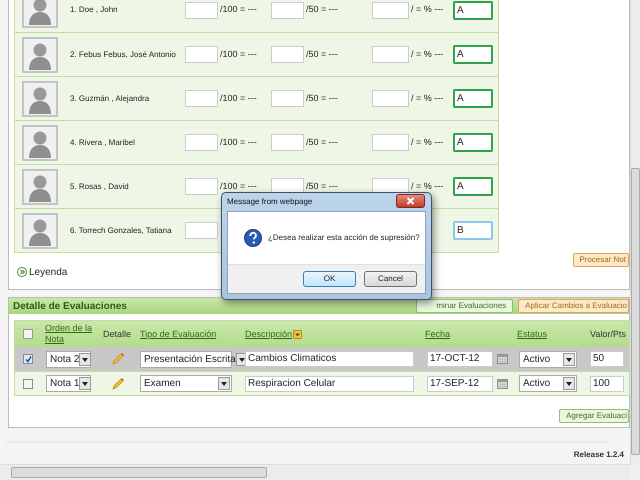 The height and width of the screenshot is (480, 640). I want to click on close-button, so click(410, 201).